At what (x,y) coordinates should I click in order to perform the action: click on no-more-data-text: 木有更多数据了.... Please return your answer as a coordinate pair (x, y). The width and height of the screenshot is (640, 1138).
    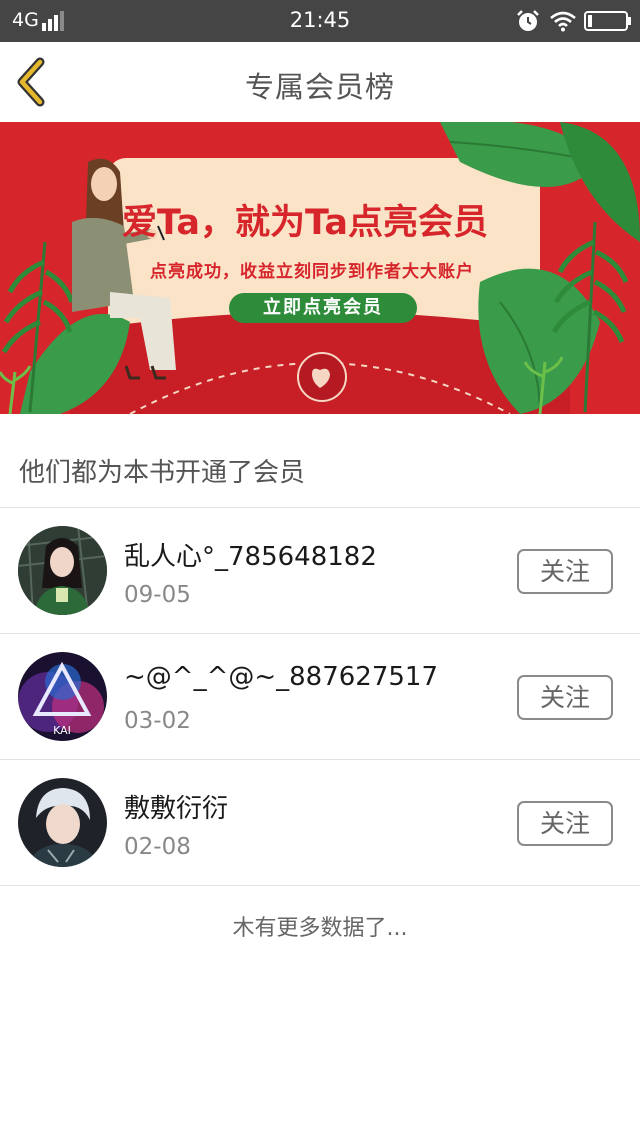
    Looking at the image, I should click on (320, 928).